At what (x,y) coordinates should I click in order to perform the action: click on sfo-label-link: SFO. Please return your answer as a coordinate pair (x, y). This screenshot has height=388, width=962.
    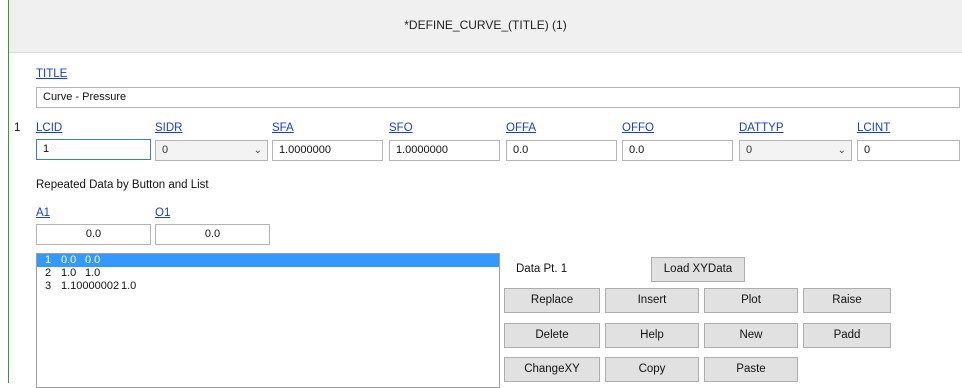
    Looking at the image, I should click on (401, 128).